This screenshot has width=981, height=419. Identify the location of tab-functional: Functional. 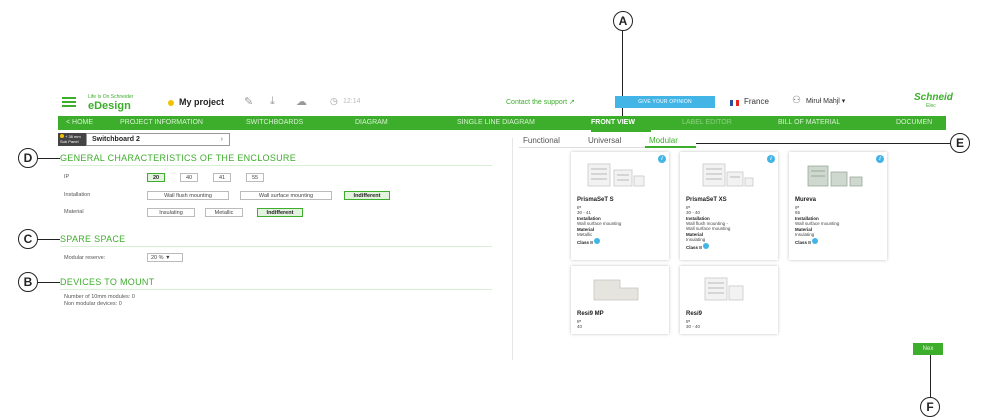
(541, 140).